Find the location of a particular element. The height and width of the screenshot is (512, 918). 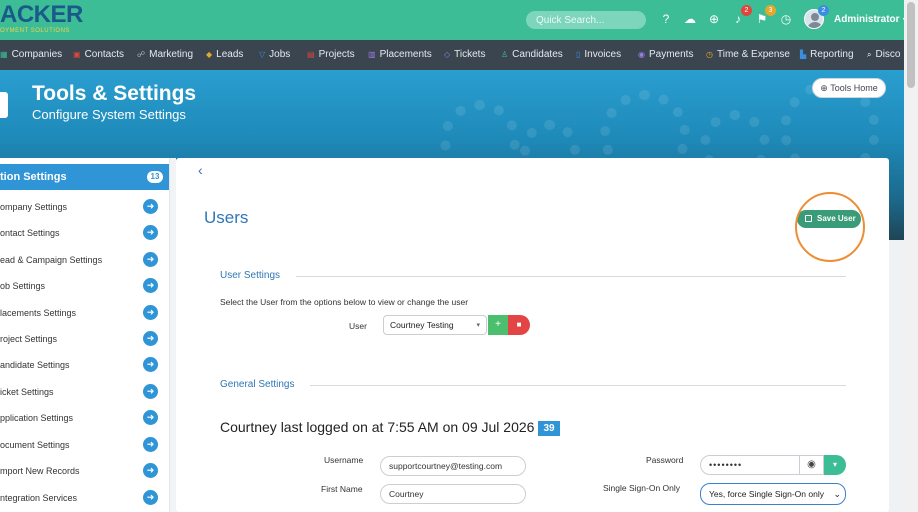

payments-icon: ◉ is located at coordinates (641, 54).